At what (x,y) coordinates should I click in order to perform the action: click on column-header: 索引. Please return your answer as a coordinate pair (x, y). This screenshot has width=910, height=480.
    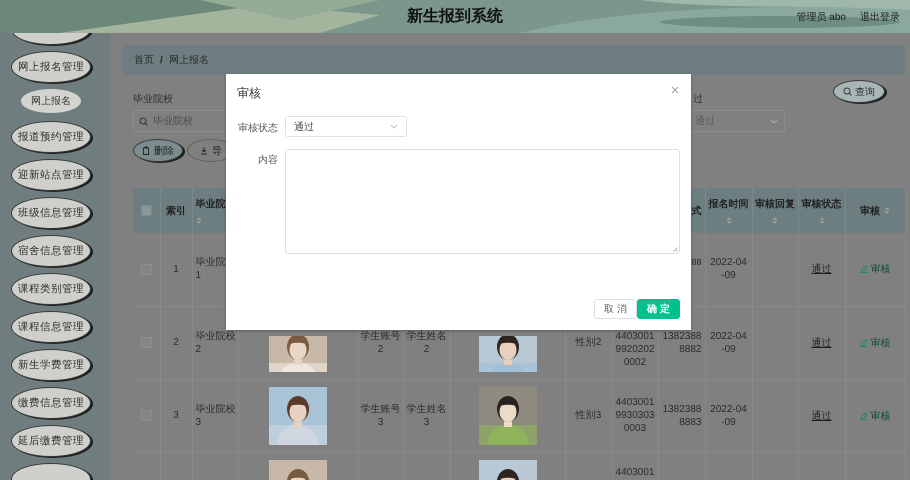
    Looking at the image, I should click on (176, 211).